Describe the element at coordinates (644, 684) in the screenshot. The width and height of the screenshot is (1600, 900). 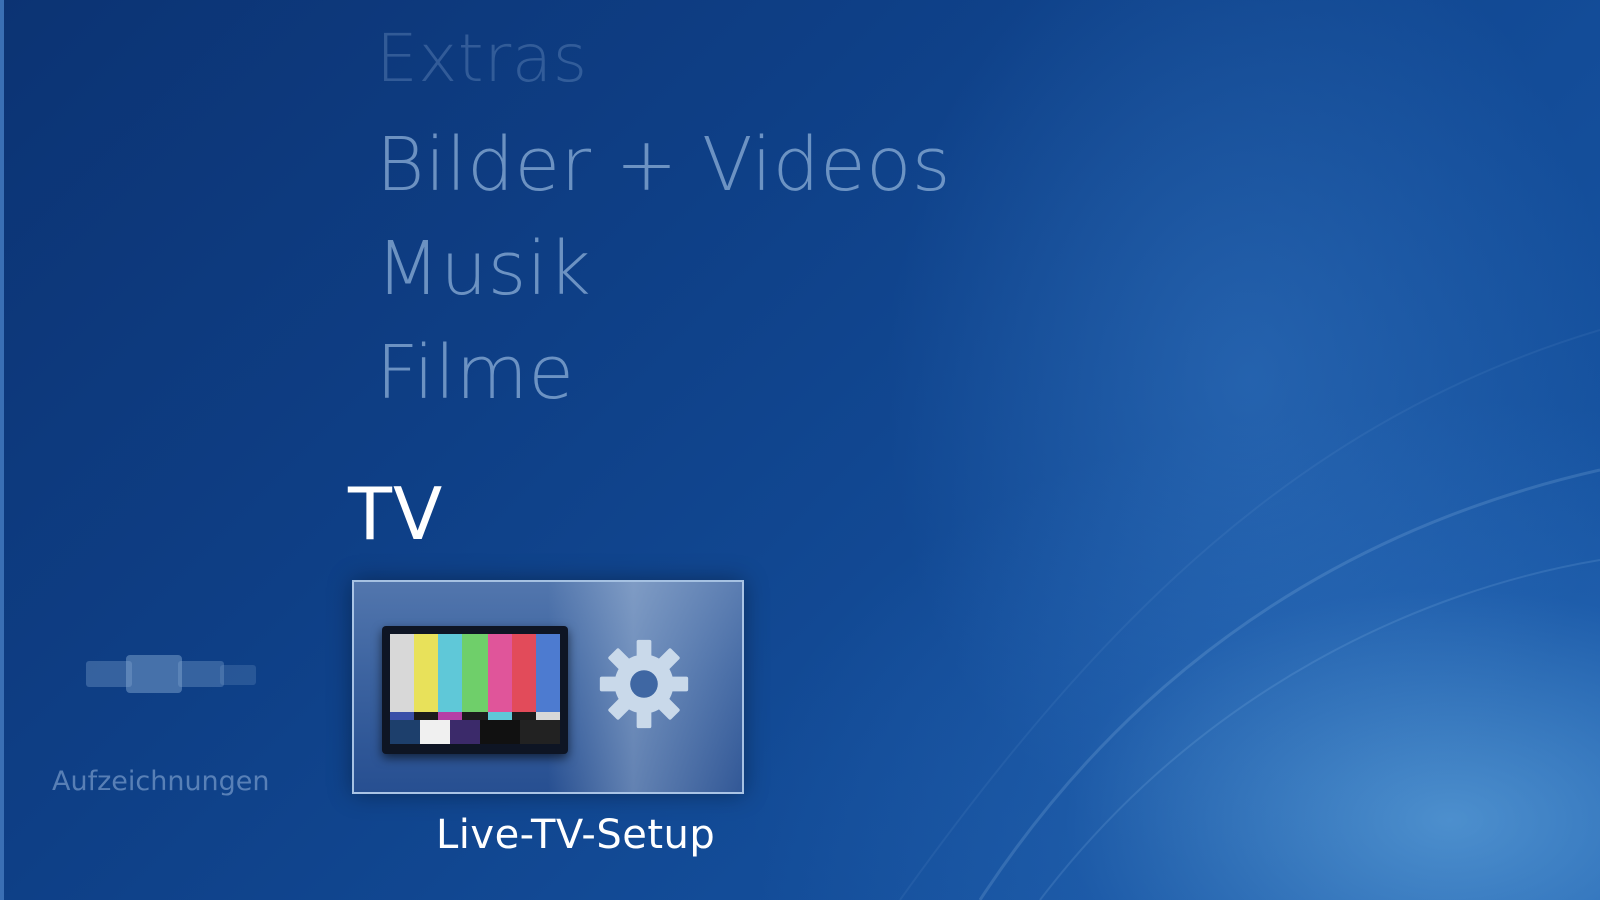
I see `gear-icon` at that location.